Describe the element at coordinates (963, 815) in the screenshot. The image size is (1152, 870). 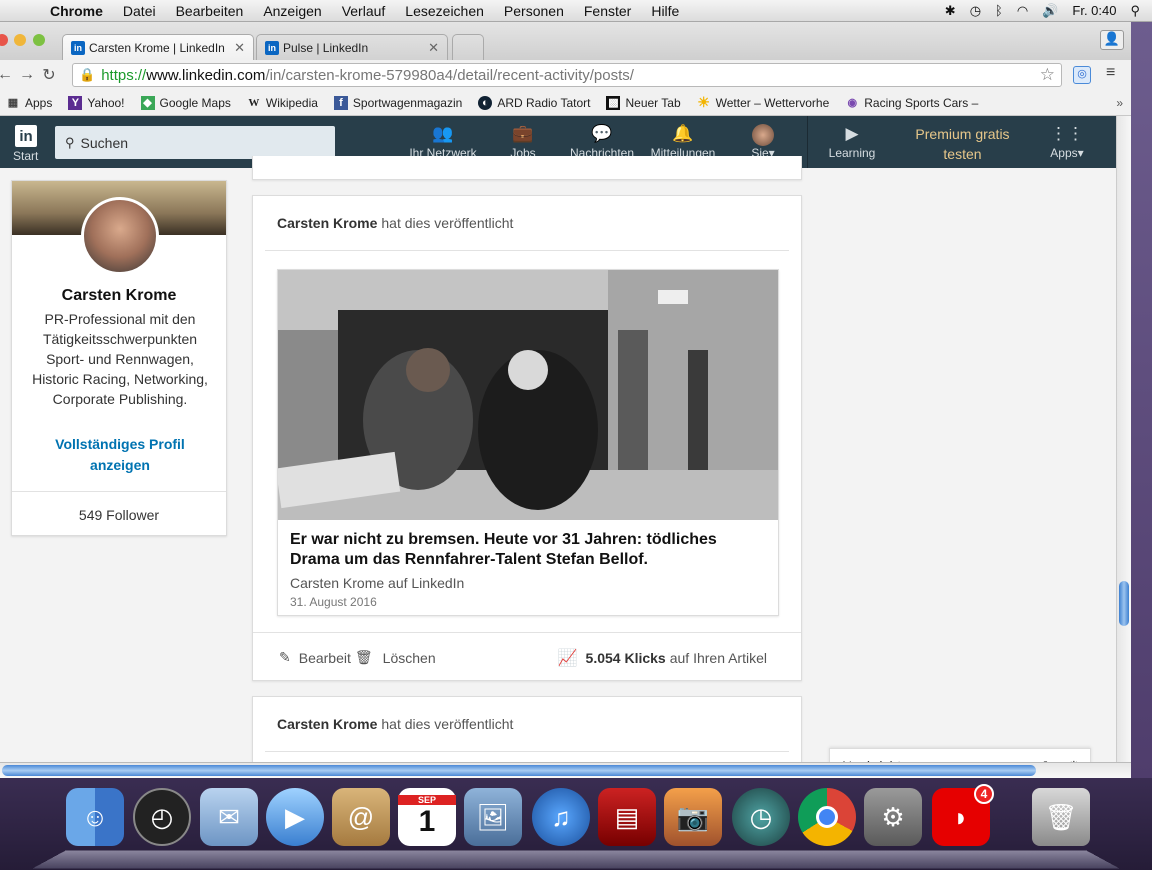
I see `vodafone-icon: ◗ 4` at that location.